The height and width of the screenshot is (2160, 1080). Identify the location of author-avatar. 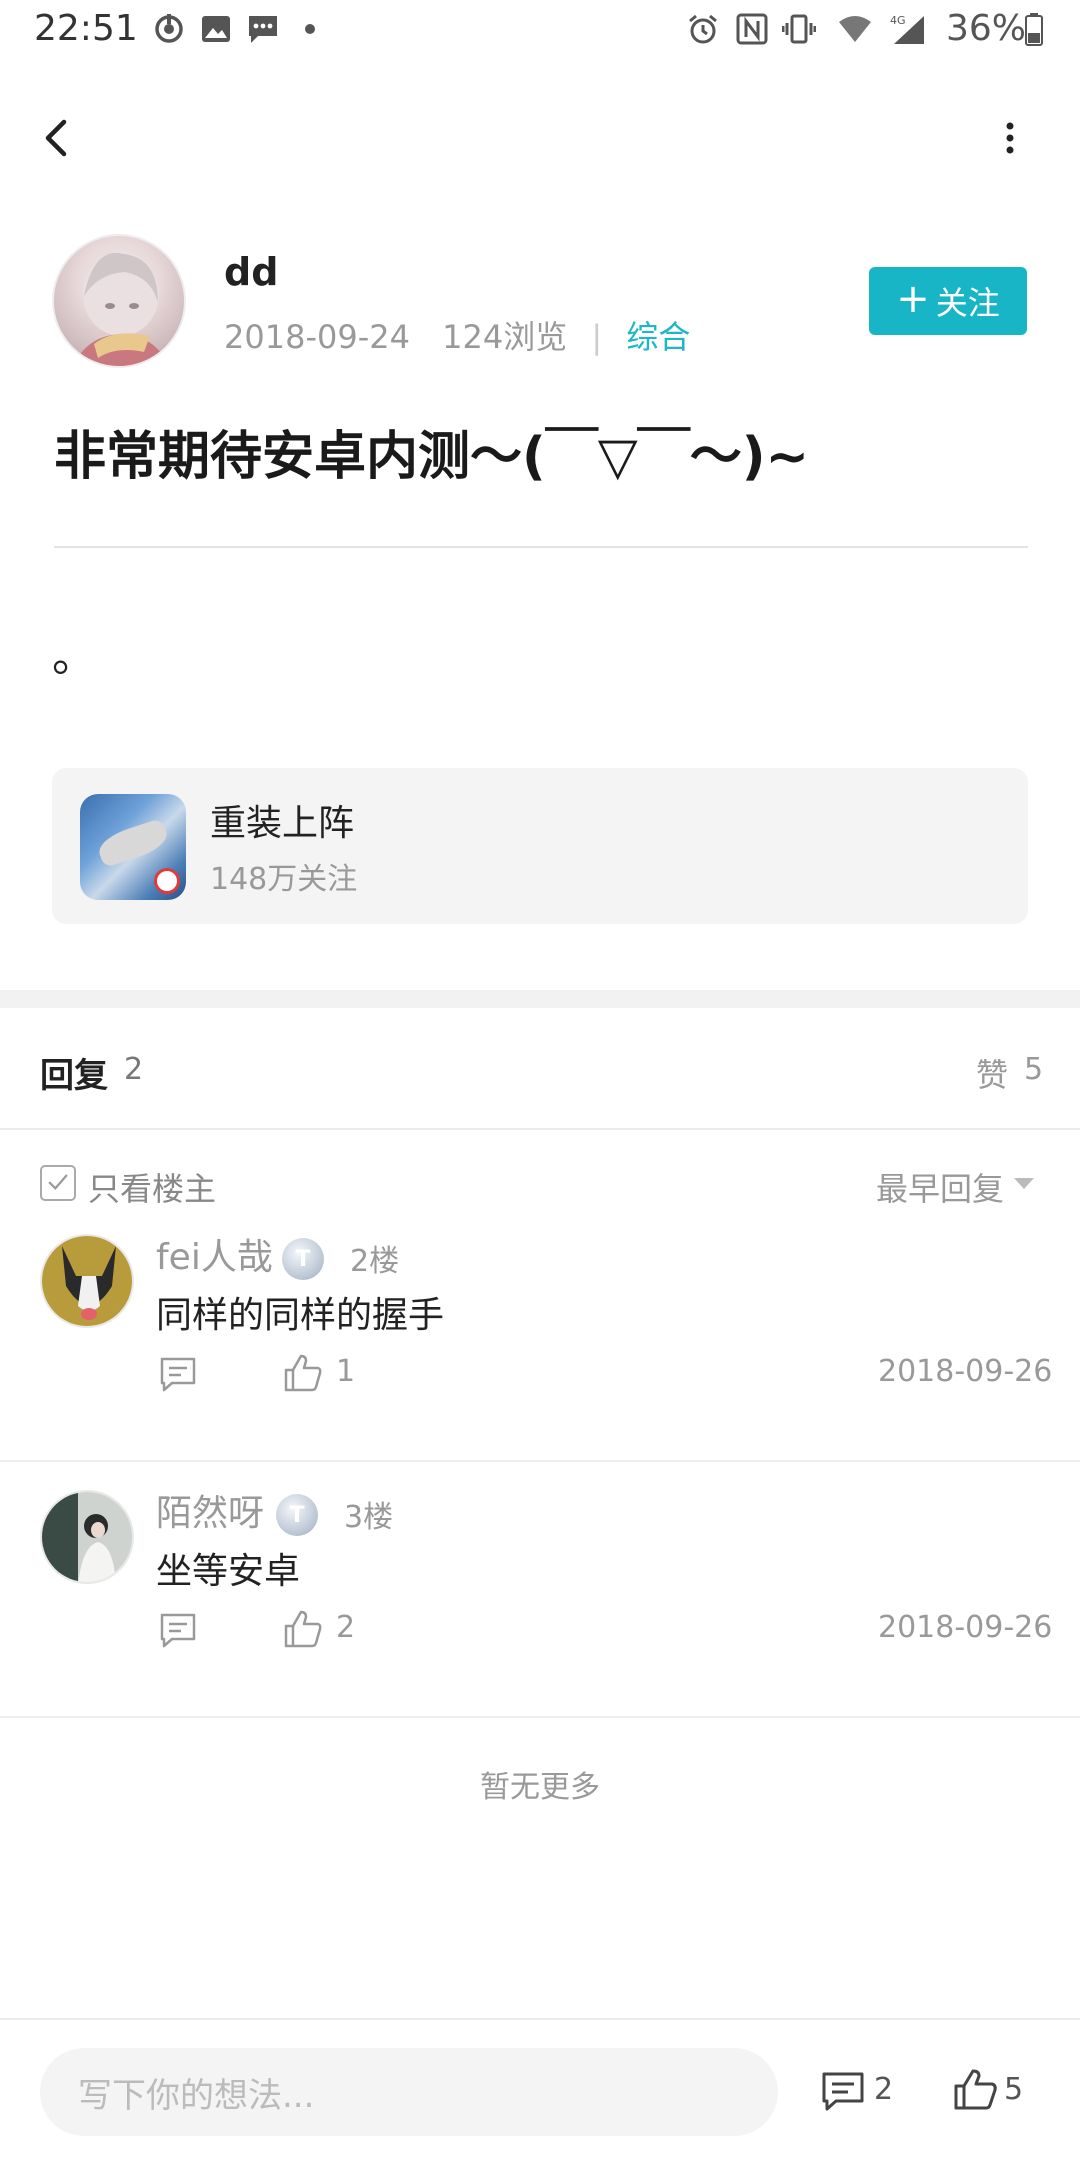
(119, 301).